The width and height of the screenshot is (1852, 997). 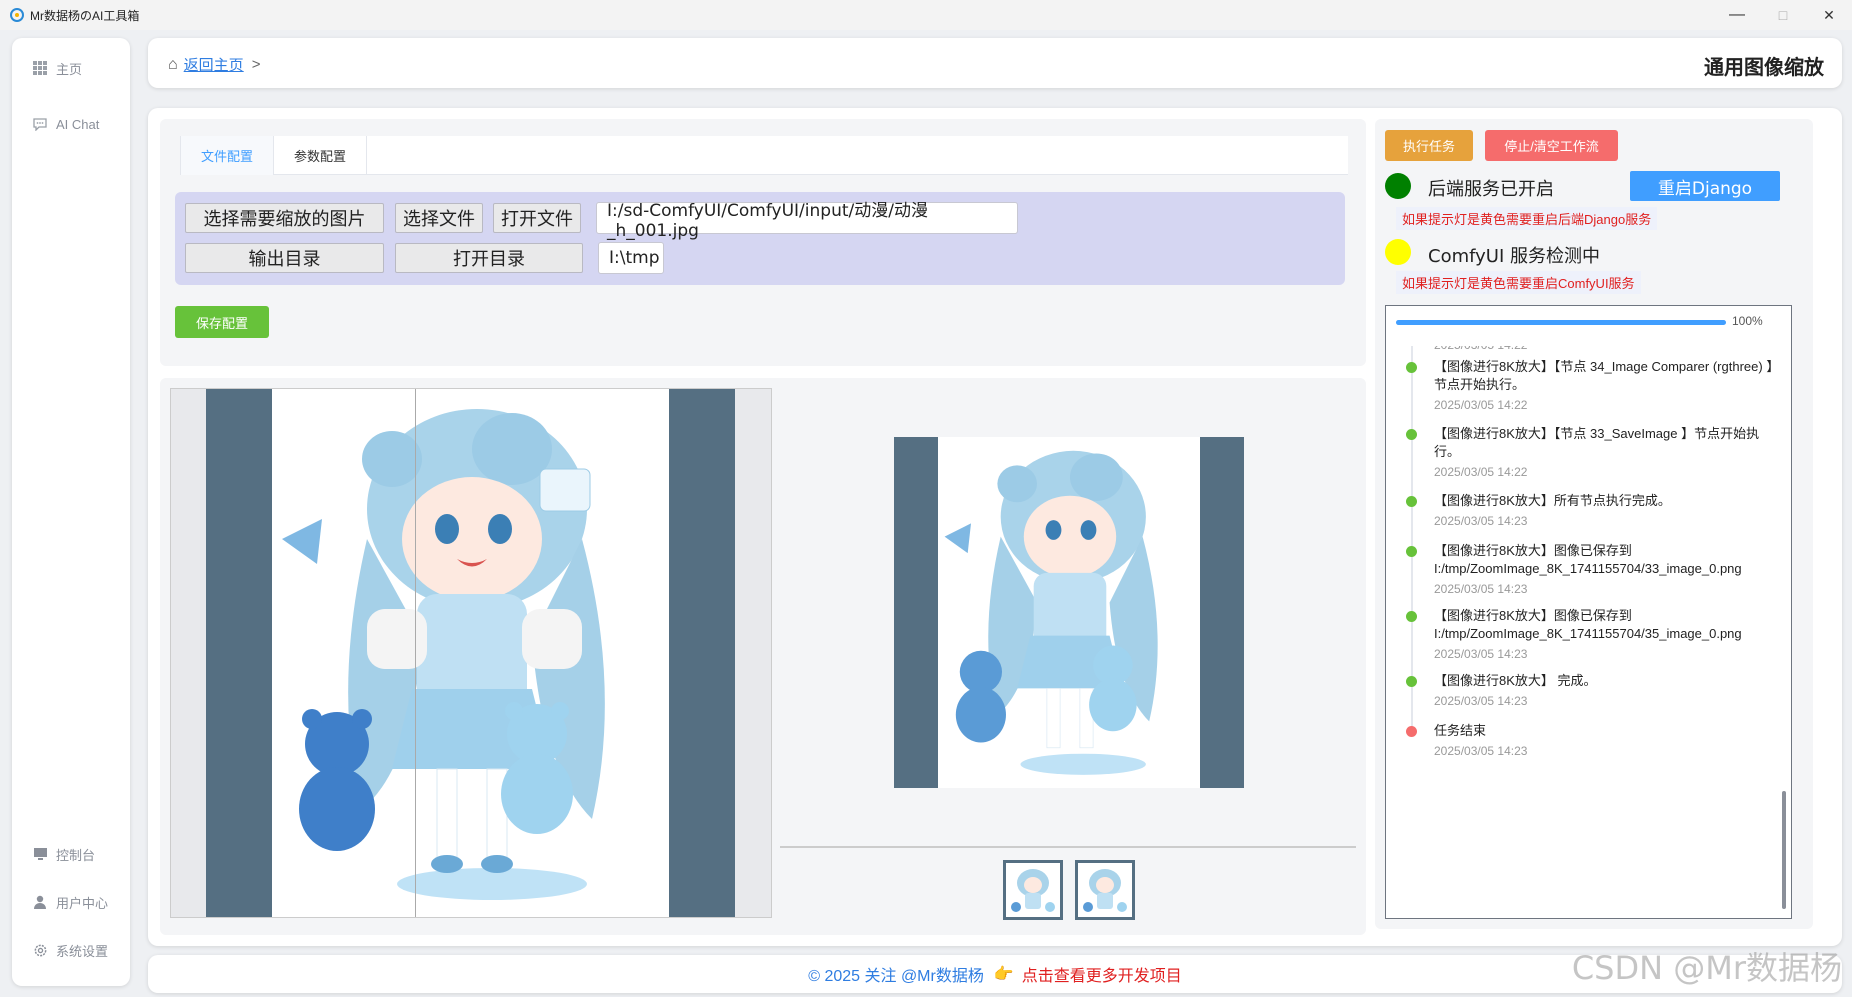 I want to click on comfyui-hint: 如果提示灯是黄色需要重启ComfyUI服务, so click(x=1518, y=282).